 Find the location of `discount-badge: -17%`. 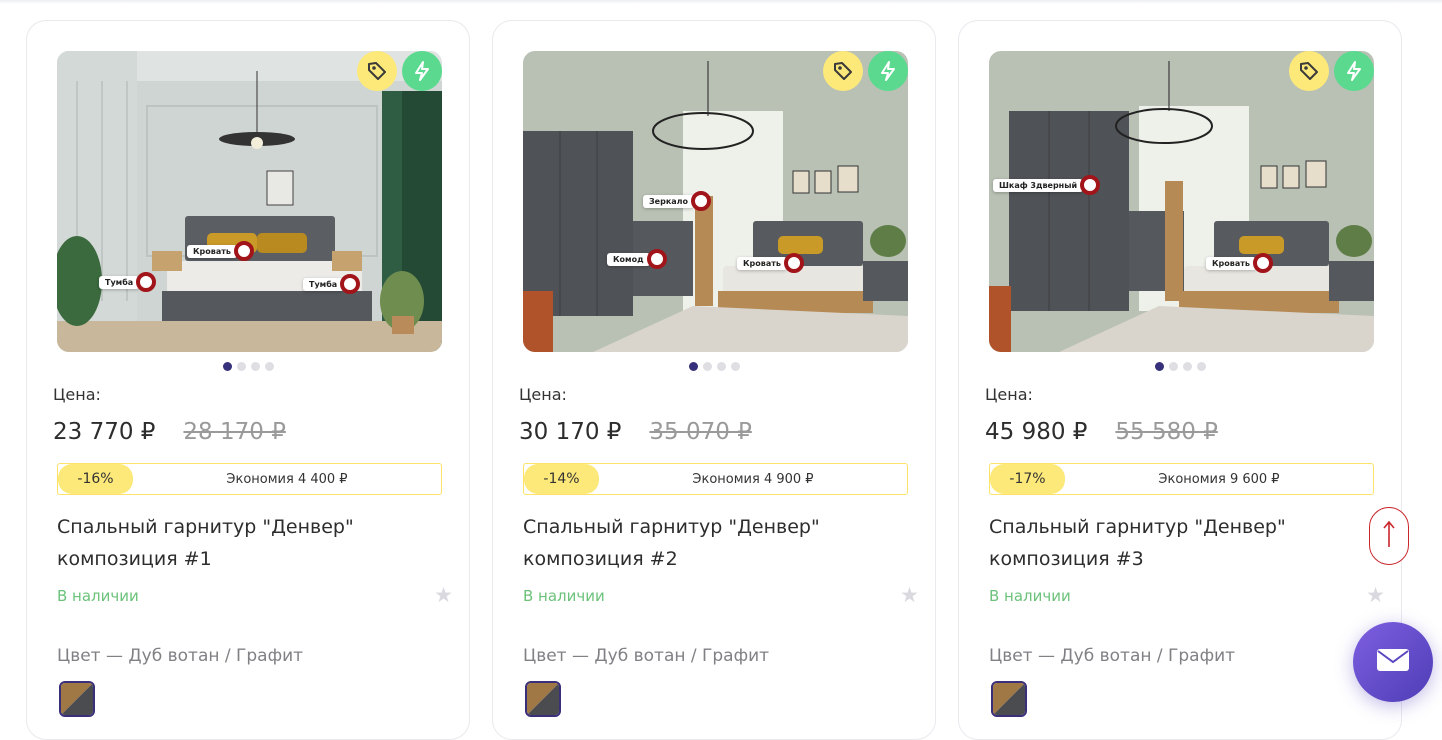

discount-badge: -17% is located at coordinates (1027, 479).